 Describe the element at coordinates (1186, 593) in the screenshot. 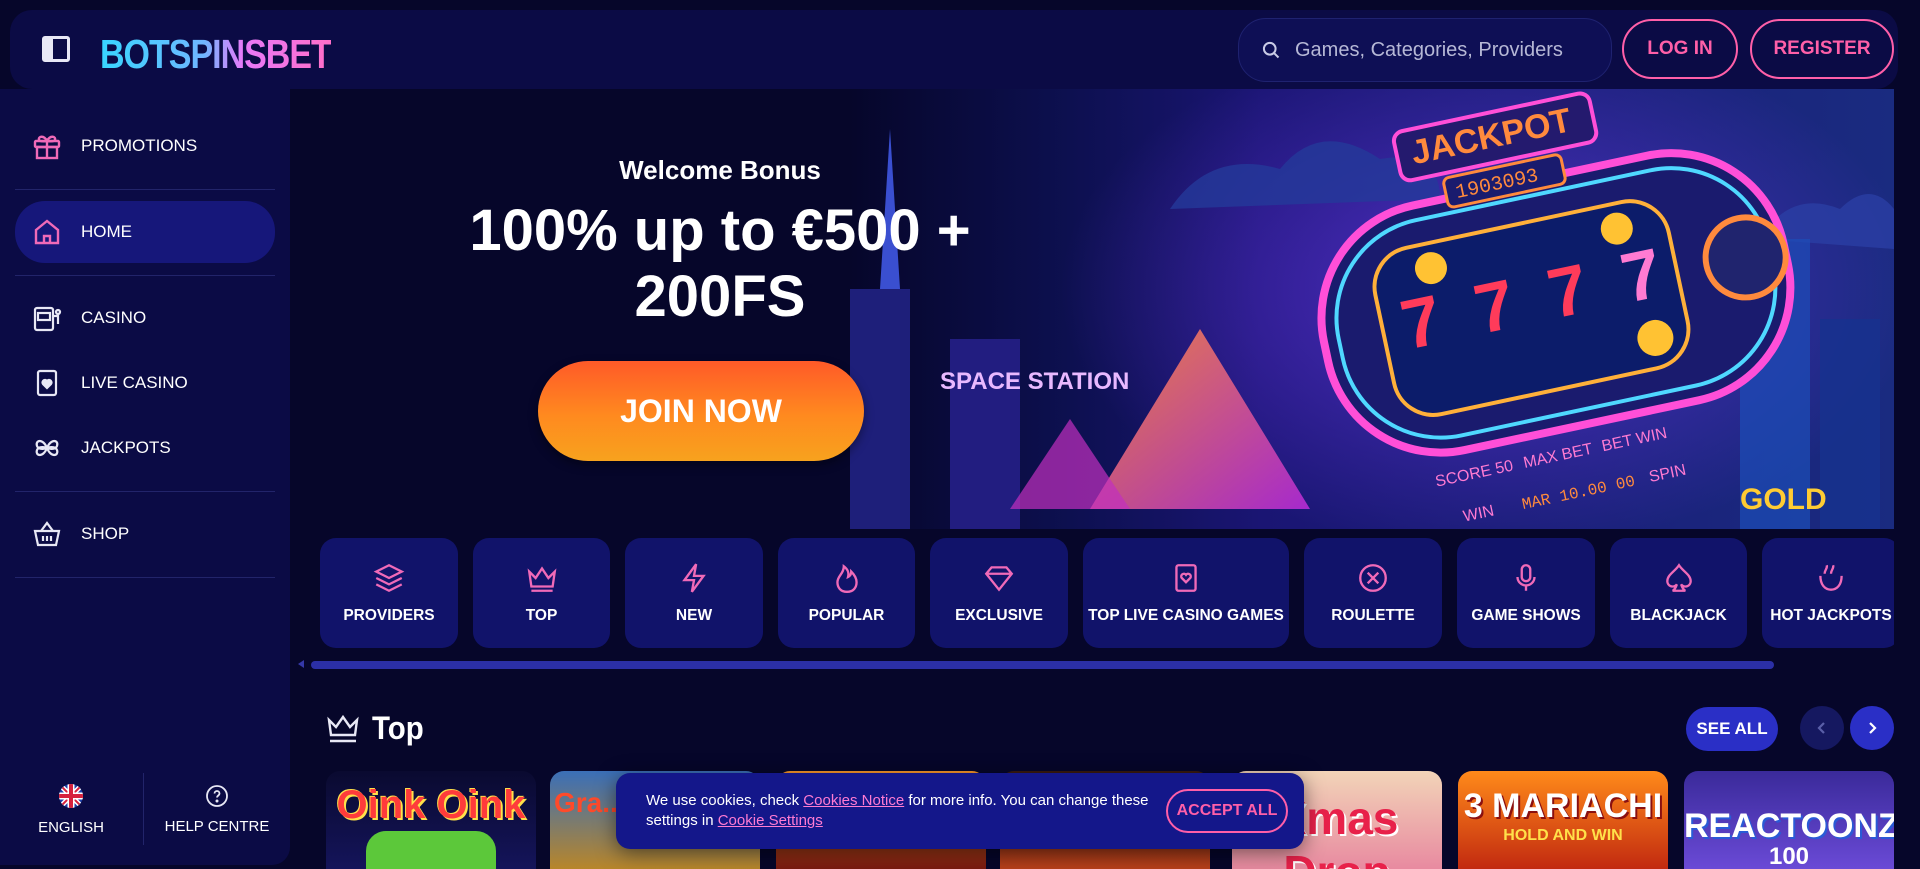

I see `category-top-live-casino-games: TOP LIVE CASINO GAMES` at that location.